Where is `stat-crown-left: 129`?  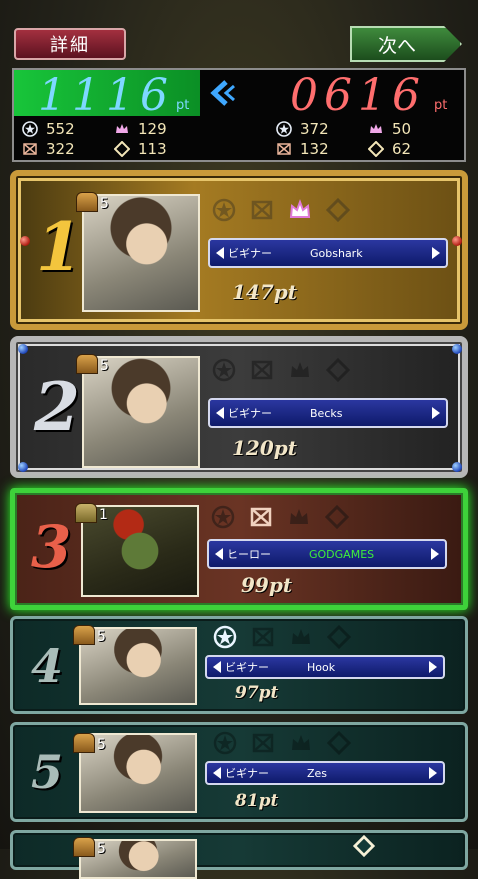 stat-crown-left: 129 is located at coordinates (140, 129).